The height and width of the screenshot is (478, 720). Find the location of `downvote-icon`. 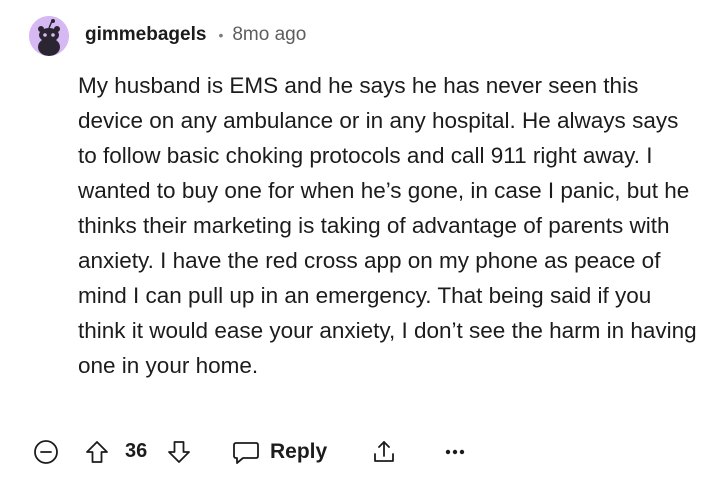

downvote-icon is located at coordinates (179, 452).